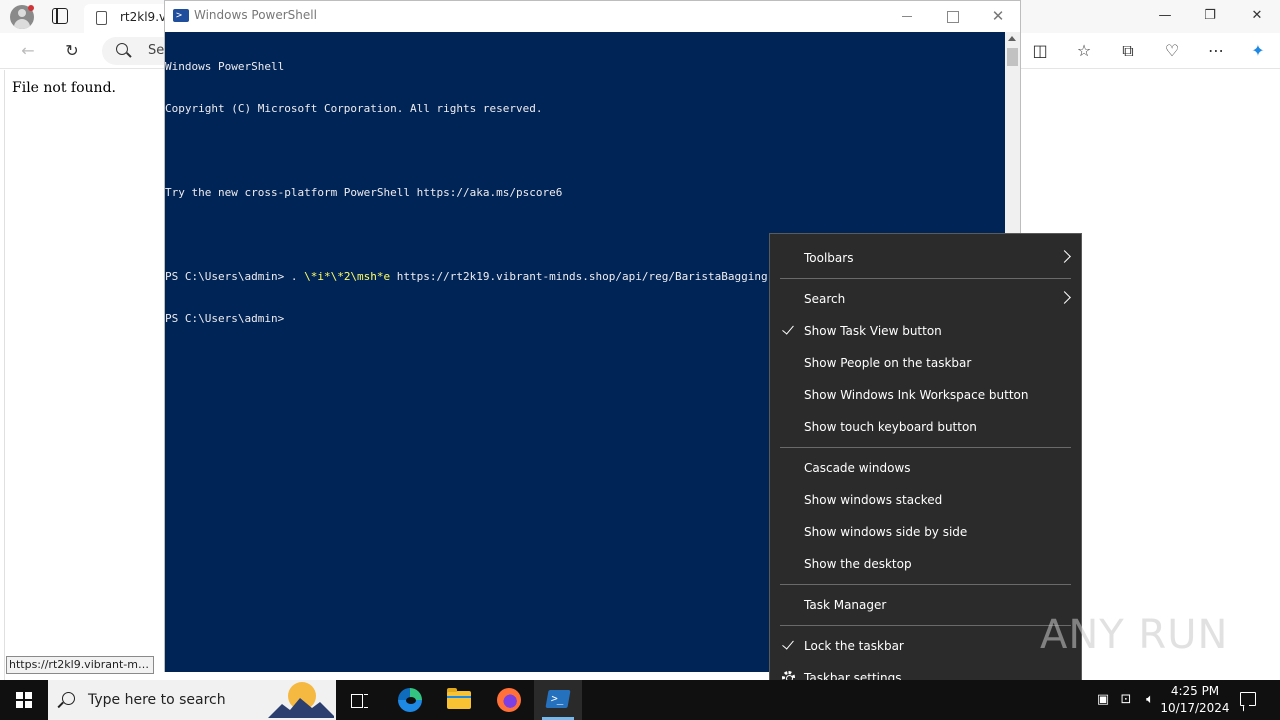 The width and height of the screenshot is (1280, 720). I want to click on meet-now-icon: ▣, so click(1103, 700).